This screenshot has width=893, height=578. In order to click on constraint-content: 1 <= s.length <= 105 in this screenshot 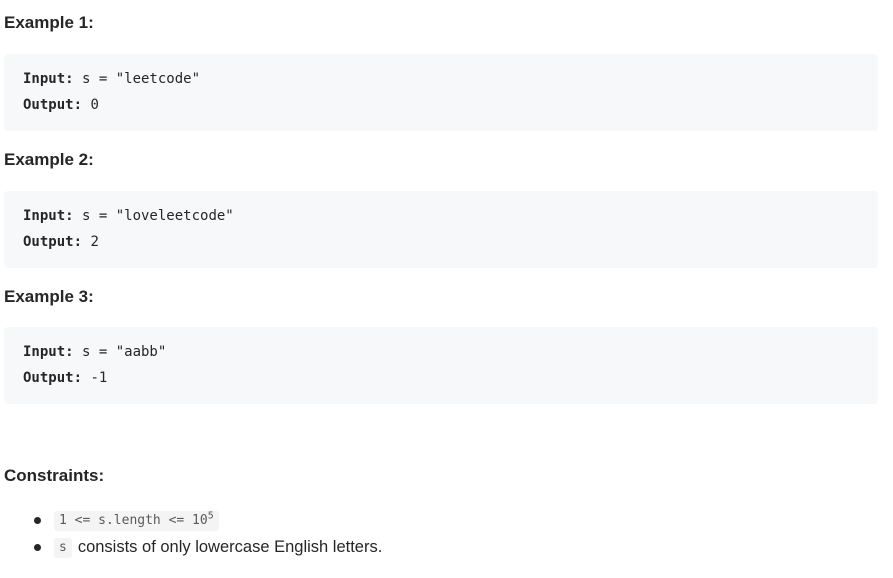, I will do `click(136, 520)`.